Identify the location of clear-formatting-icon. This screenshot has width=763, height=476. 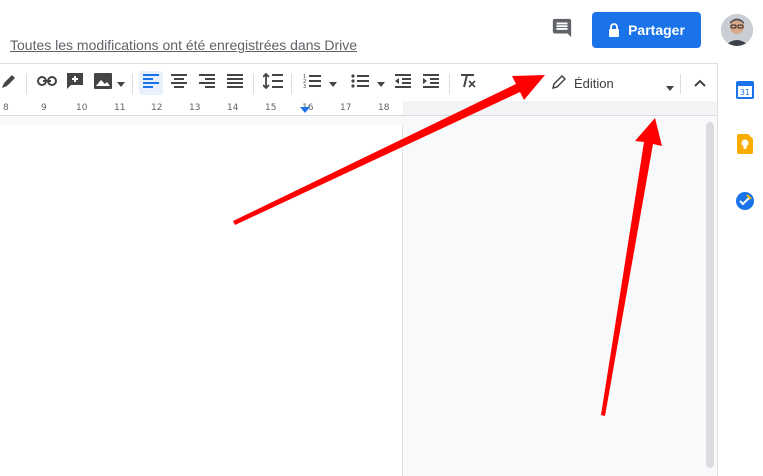
(468, 83).